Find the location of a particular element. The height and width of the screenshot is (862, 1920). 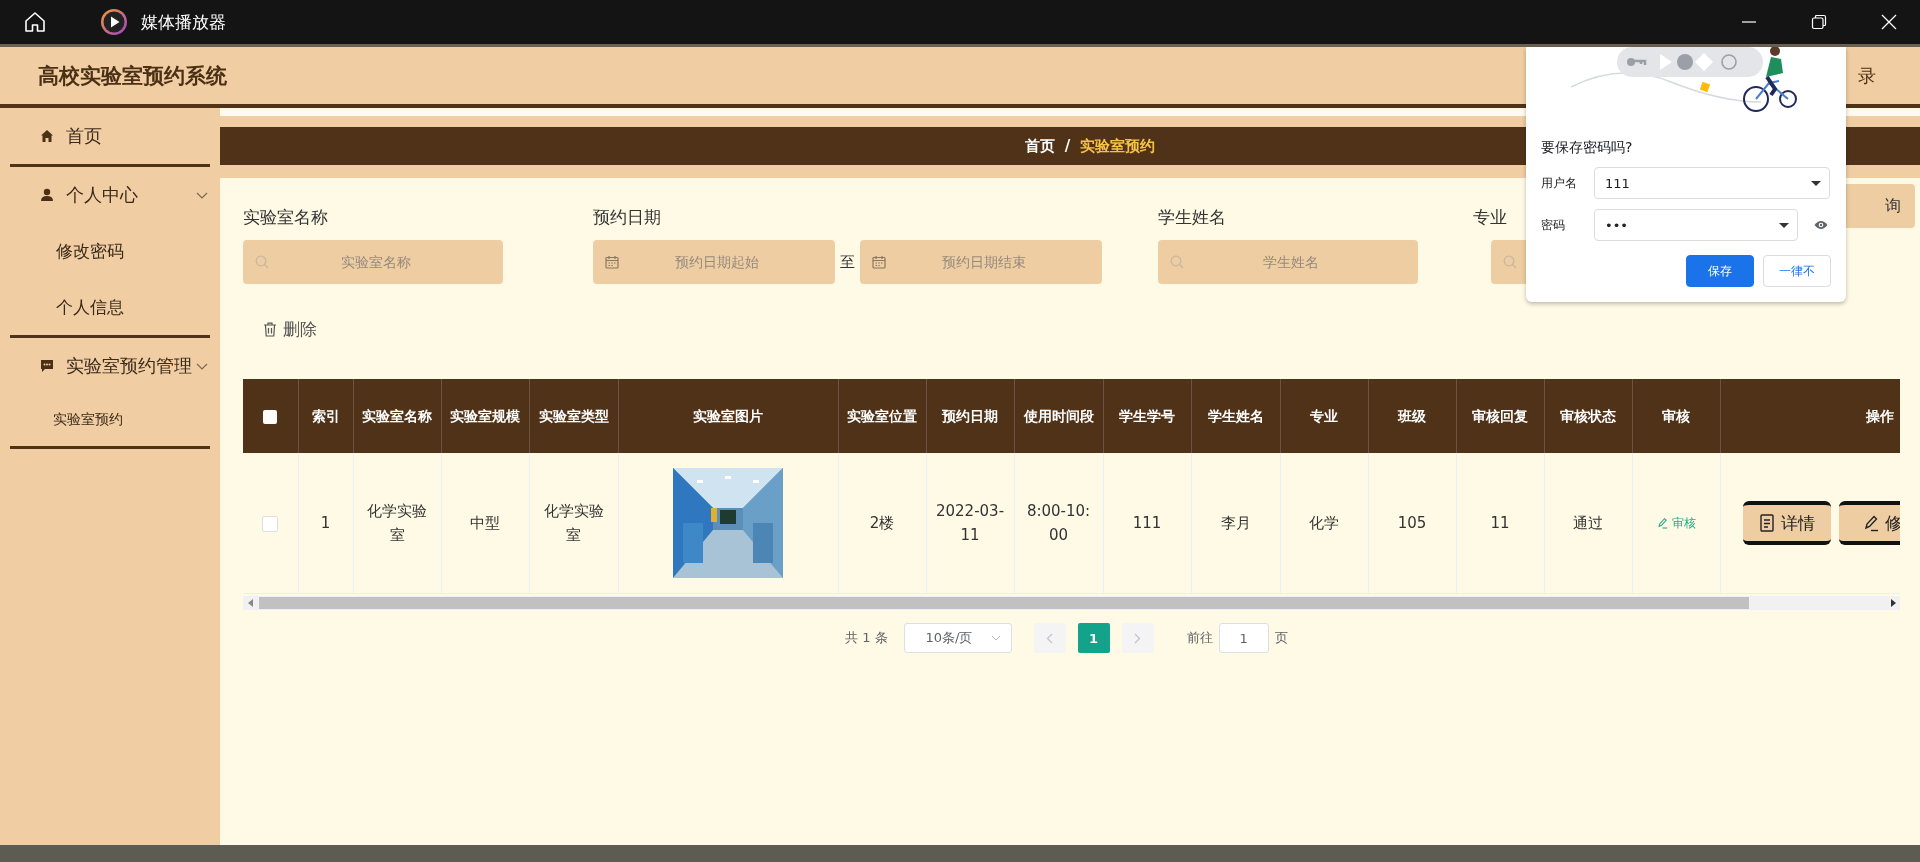

menu-item: 个人中心 is located at coordinates (110, 195).